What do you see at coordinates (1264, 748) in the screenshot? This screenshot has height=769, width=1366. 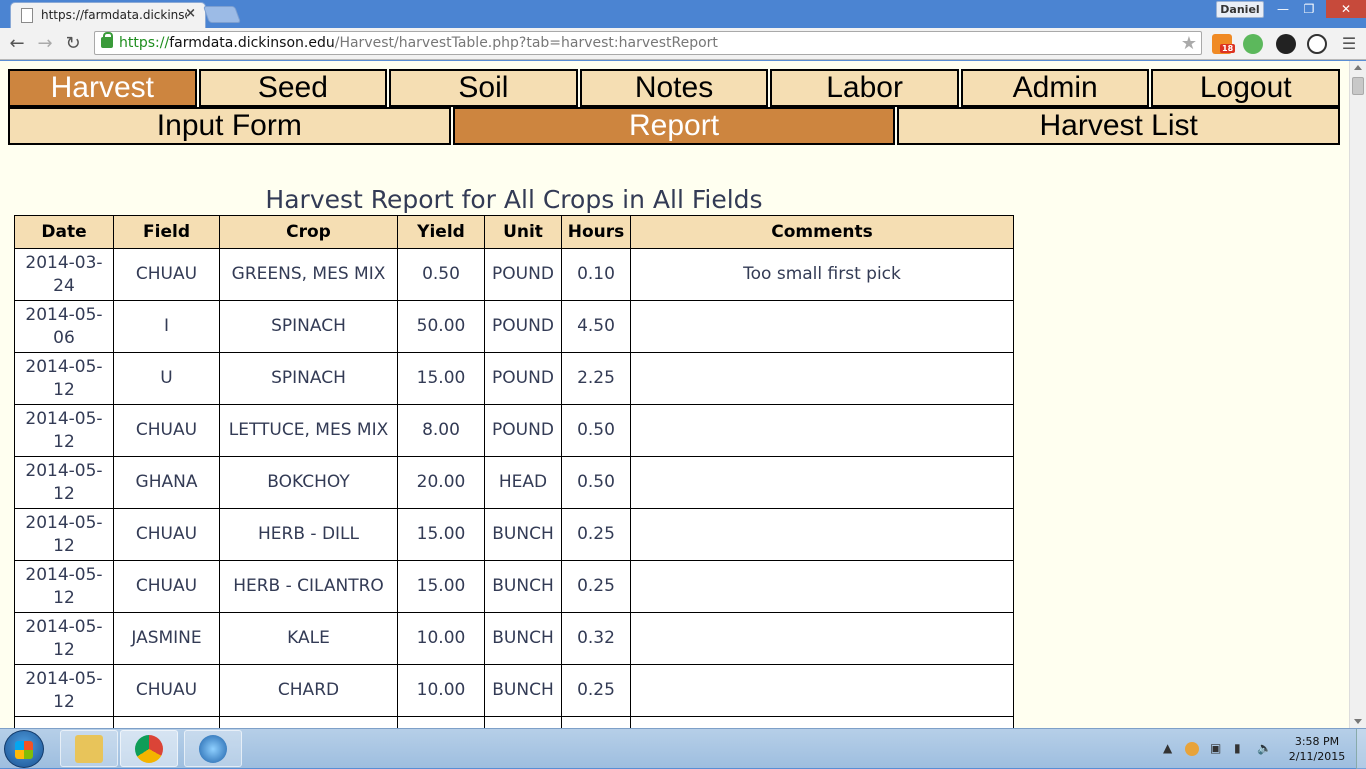 I see `volume-icon: 🔈` at bounding box center [1264, 748].